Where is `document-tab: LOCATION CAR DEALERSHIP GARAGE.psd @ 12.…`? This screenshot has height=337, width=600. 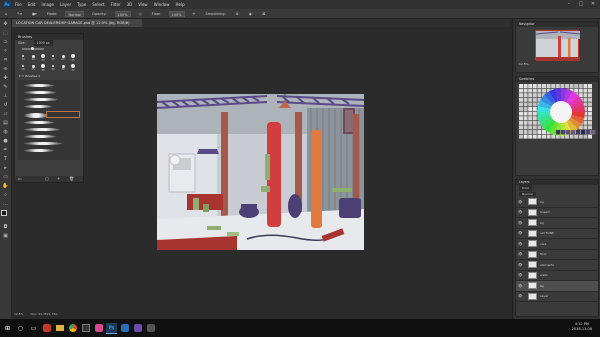
document-tab: LOCATION CAR DEALERSHIP GARAGE.psd @ 12.… is located at coordinates (77, 23).